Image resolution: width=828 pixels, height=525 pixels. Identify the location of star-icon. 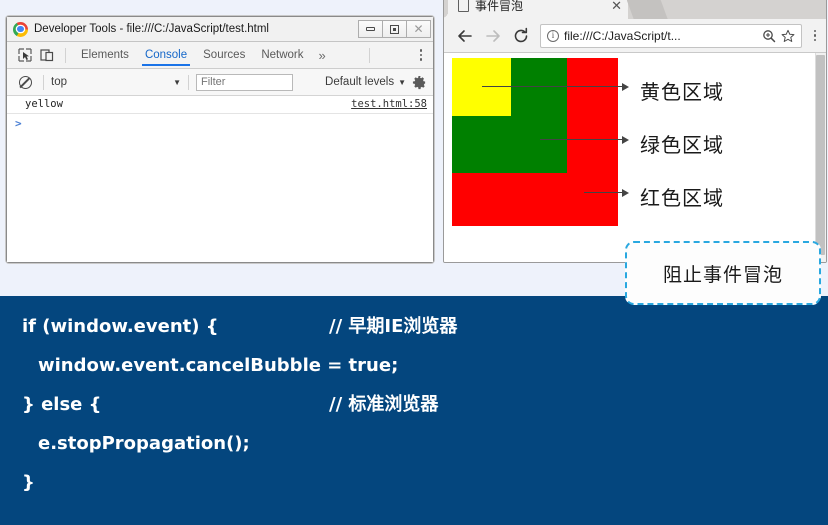
(787, 35).